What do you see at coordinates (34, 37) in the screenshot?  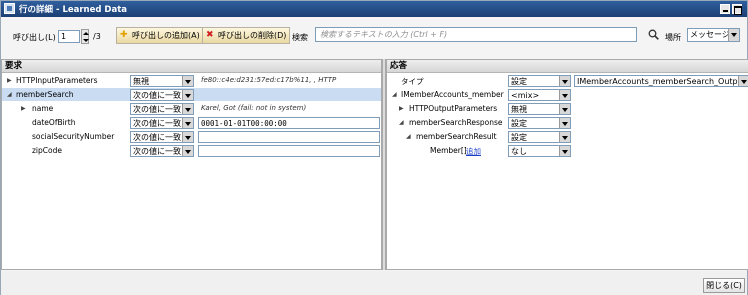 I see `call-label: 呼び出し(L)` at bounding box center [34, 37].